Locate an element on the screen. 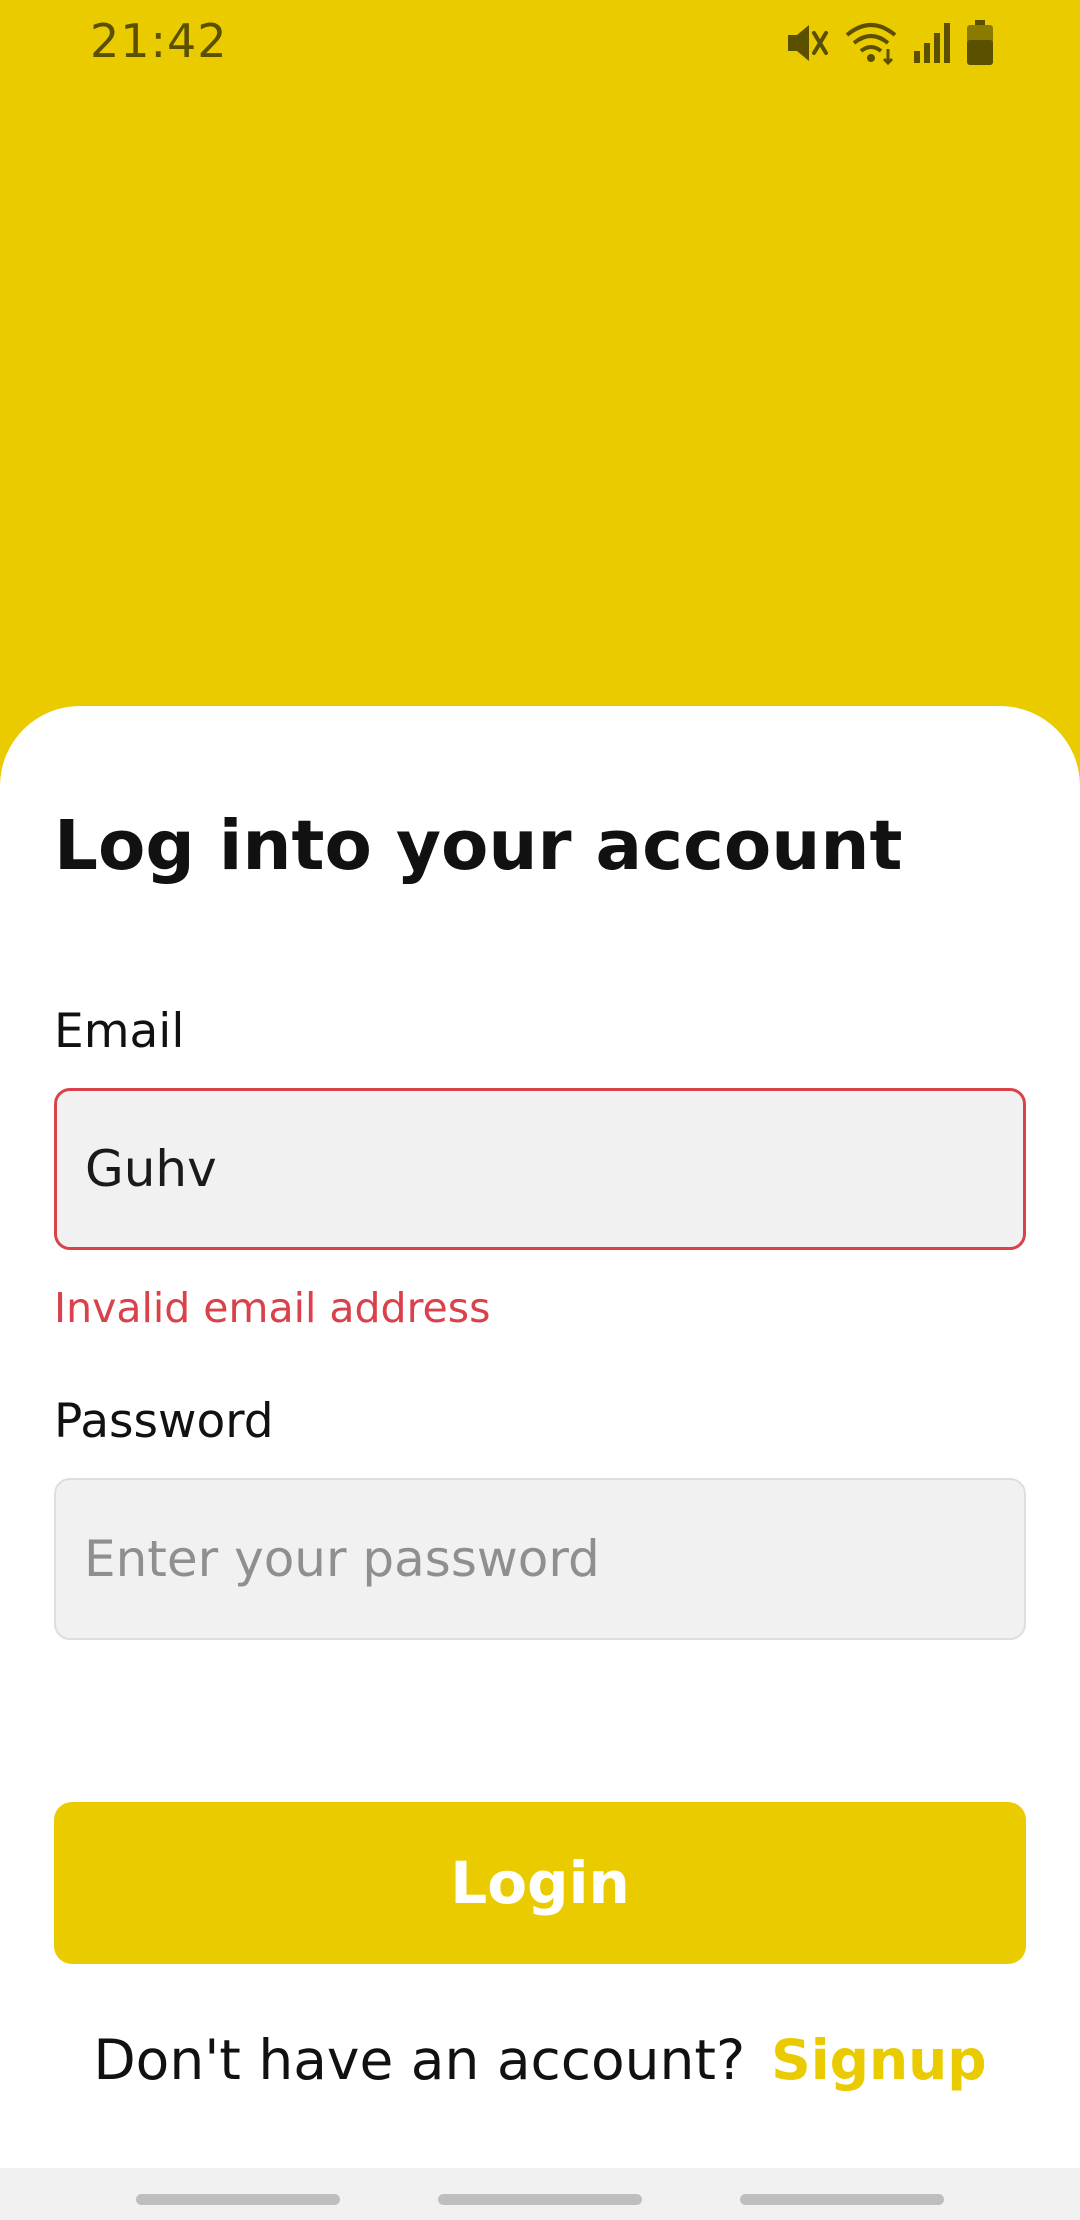  signal-icon is located at coordinates (932, 43).